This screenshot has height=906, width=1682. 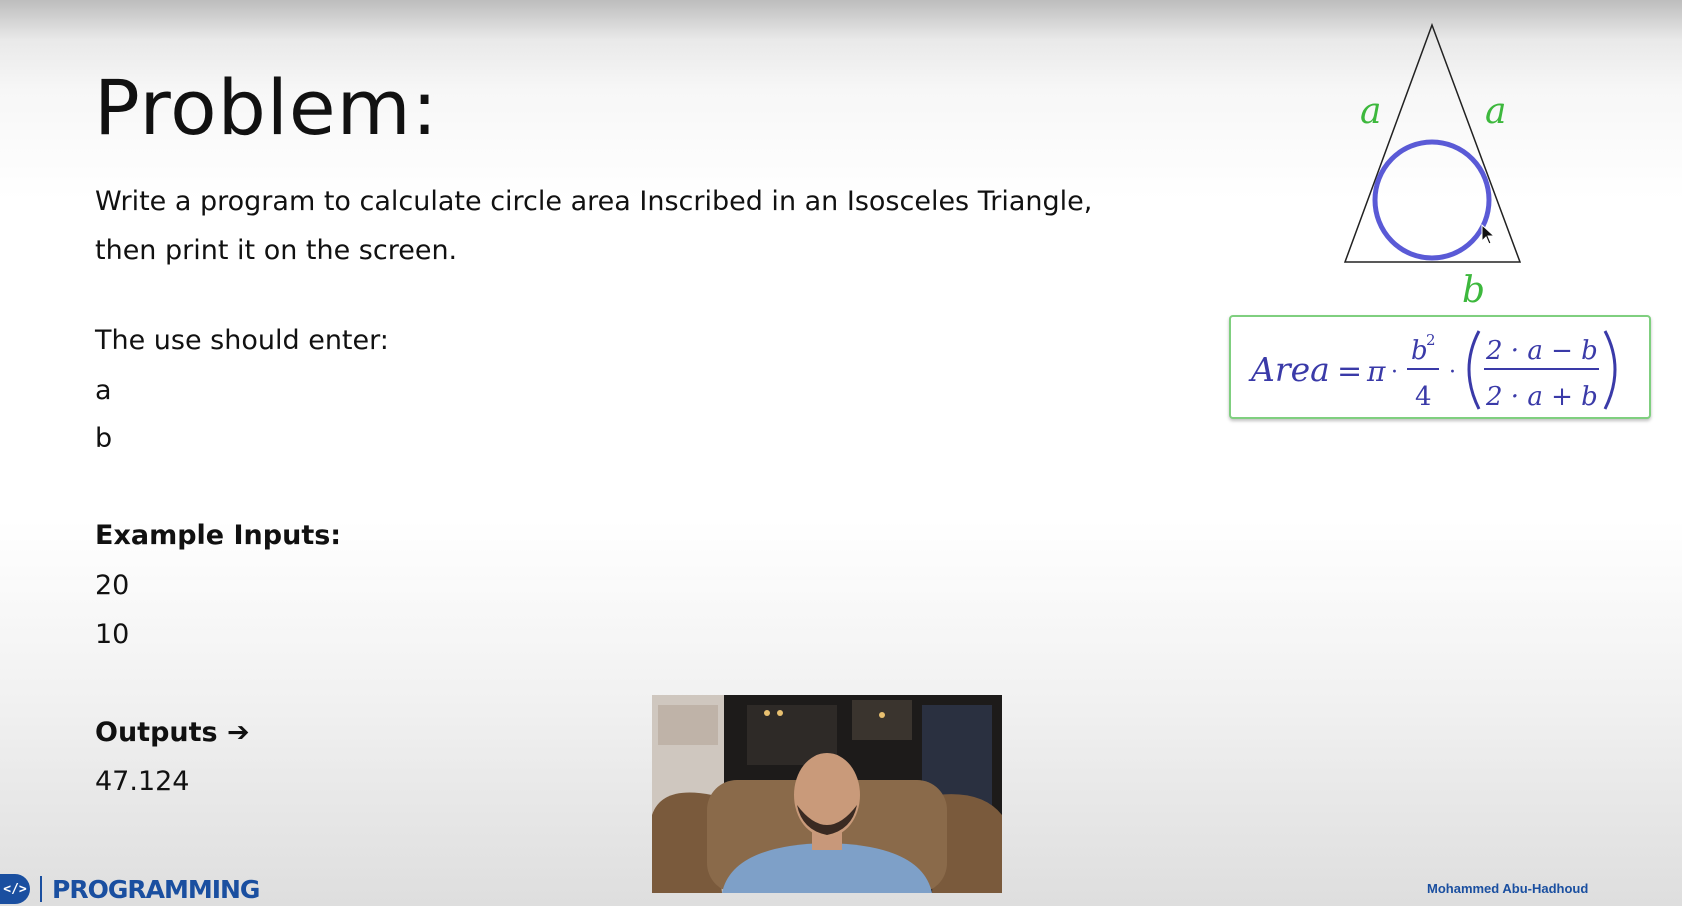 What do you see at coordinates (1432, 371) in the screenshot?
I see `area-formula: Area = π · b 2 4 · 2 · a − b 2 · a + b` at bounding box center [1432, 371].